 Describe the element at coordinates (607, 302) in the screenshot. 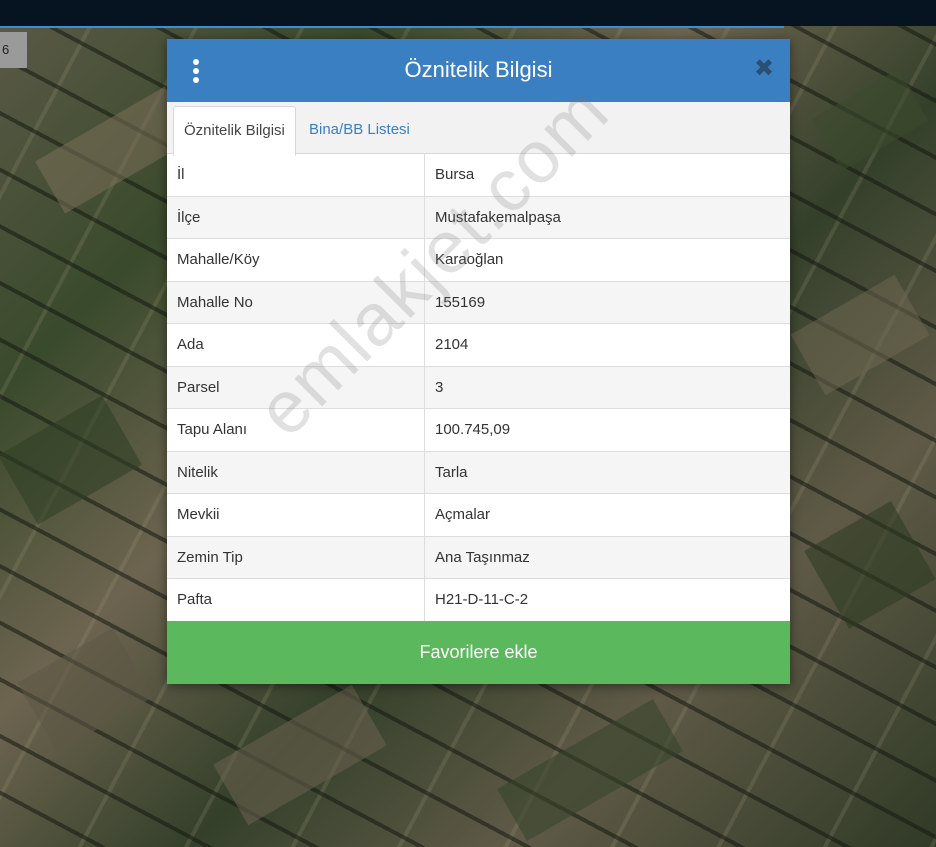

I see `row-value: 155169` at that location.